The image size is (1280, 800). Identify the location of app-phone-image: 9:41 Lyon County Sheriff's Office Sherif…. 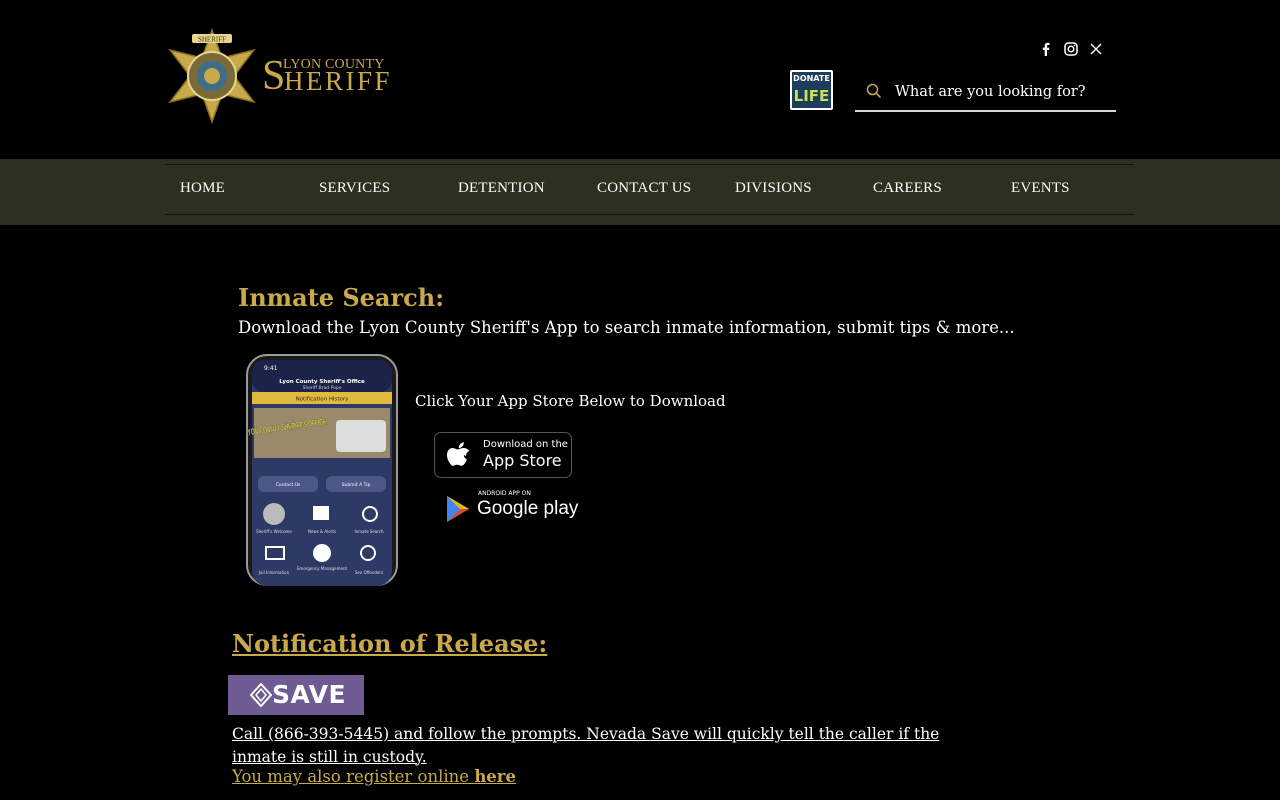
(322, 470).